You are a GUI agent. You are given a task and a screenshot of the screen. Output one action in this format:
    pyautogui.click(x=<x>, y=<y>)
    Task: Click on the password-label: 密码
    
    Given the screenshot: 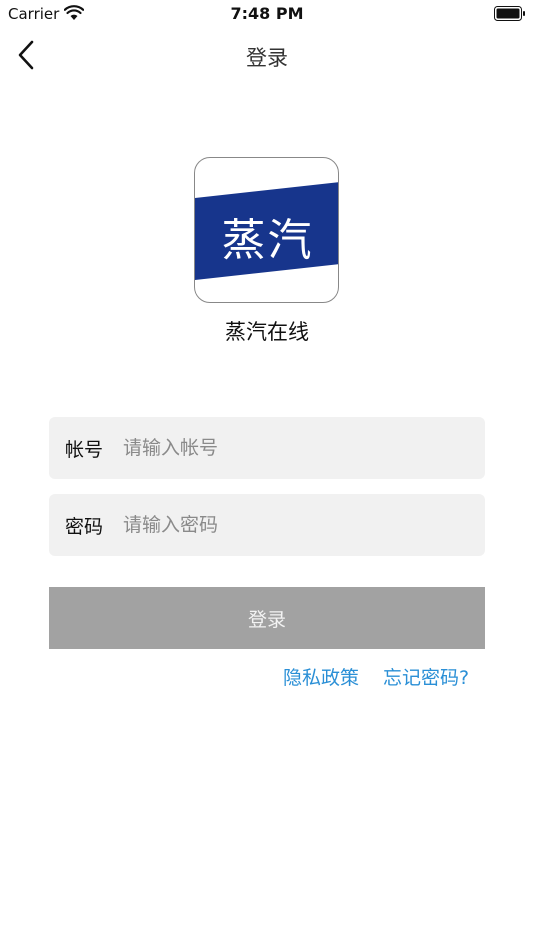 What is the action you would take?
    pyautogui.click(x=84, y=527)
    